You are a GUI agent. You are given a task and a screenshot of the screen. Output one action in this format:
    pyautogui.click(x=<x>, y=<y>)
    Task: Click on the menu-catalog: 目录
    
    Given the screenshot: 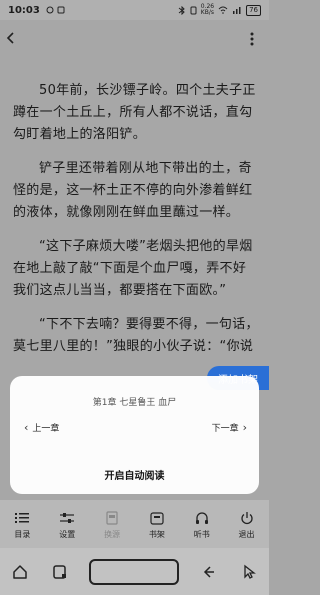 What is the action you would take?
    pyautogui.click(x=22, y=525)
    